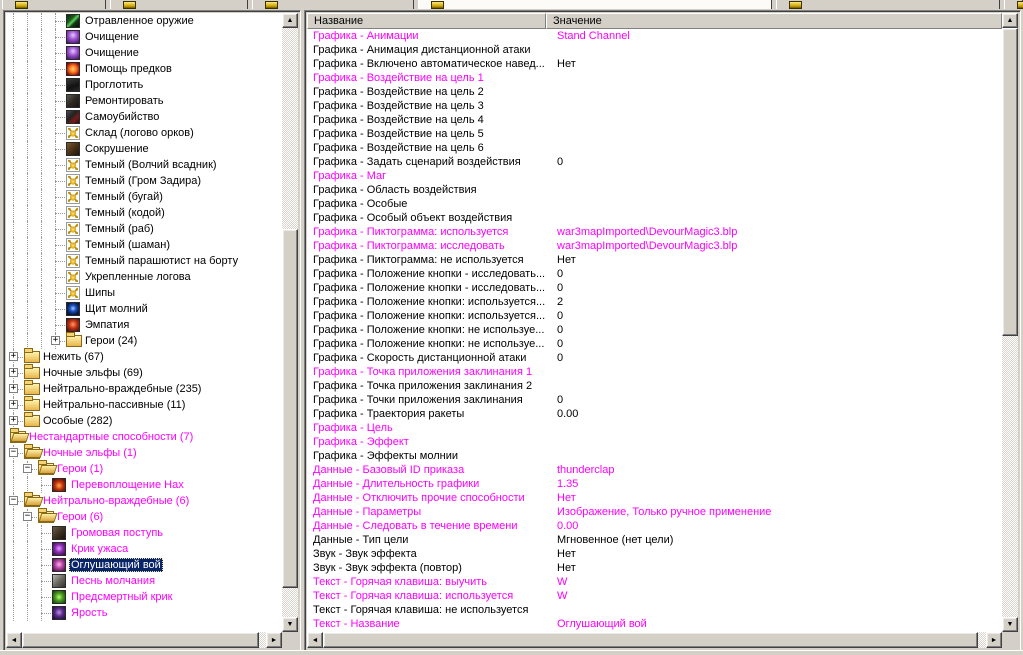  What do you see at coordinates (144, 597) in the screenshot?
I see `tree-item: Предсмертный крик` at bounding box center [144, 597].